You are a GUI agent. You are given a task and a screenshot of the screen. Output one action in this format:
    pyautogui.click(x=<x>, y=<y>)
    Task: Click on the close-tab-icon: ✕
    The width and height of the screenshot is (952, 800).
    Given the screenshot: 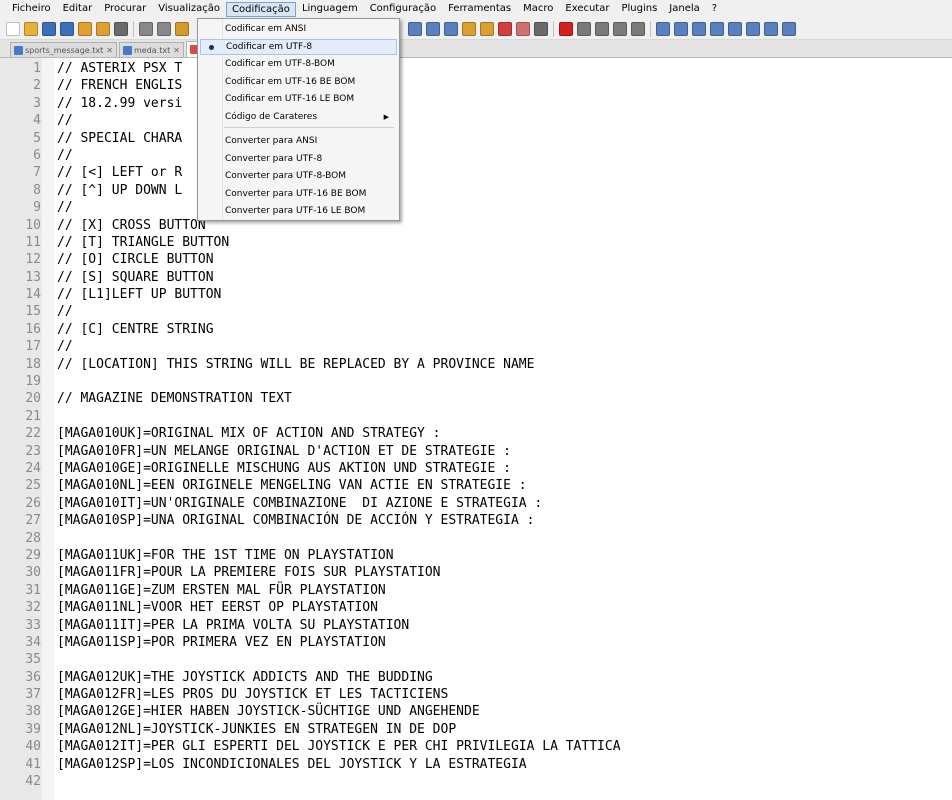 What is the action you would take?
    pyautogui.click(x=176, y=50)
    